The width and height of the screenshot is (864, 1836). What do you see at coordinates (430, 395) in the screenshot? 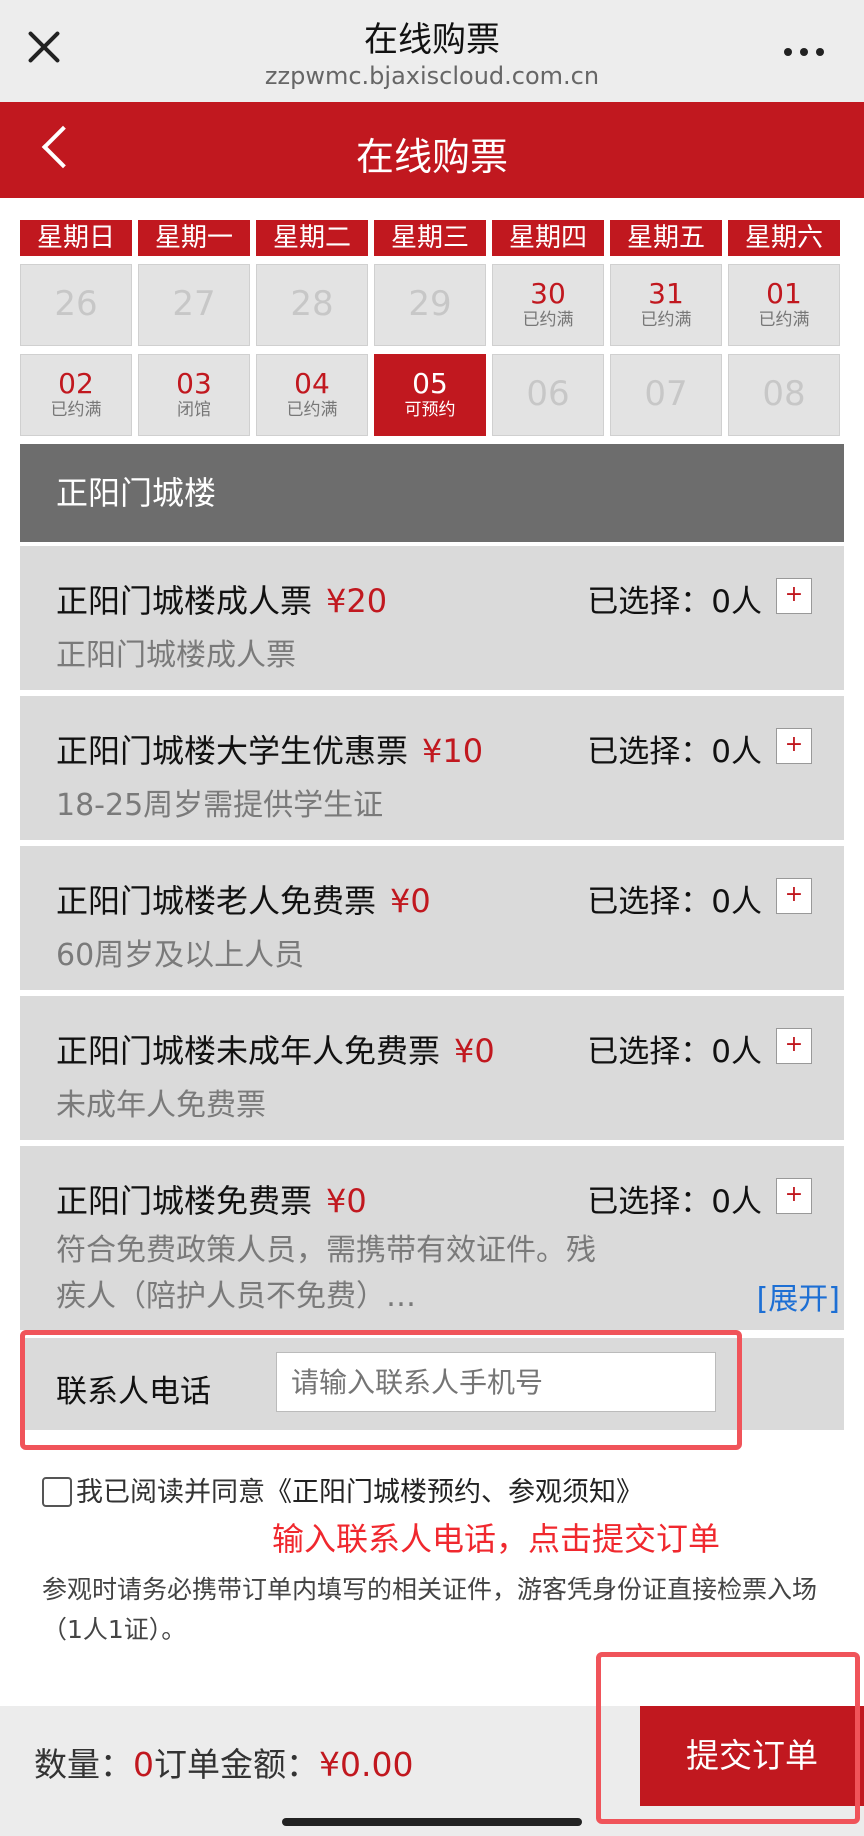
I see `calendar-day-selected: 05 可预约` at bounding box center [430, 395].